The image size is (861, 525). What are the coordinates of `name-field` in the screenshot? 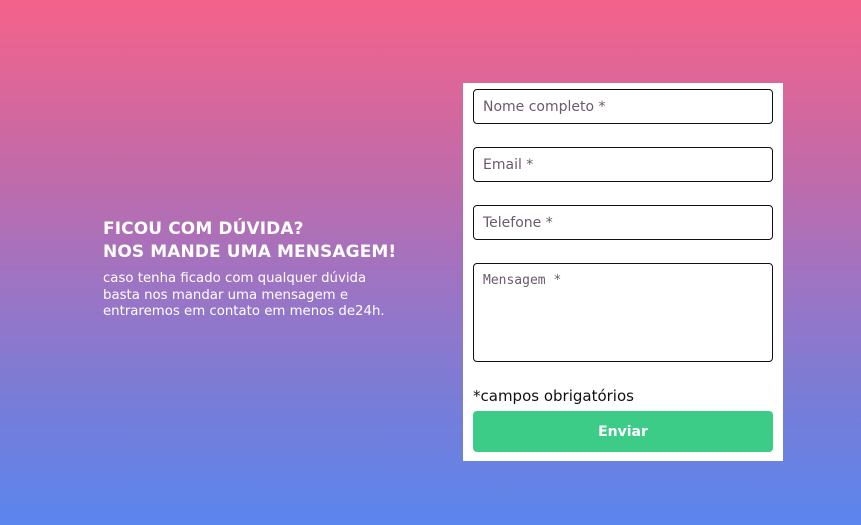 It's located at (623, 106).